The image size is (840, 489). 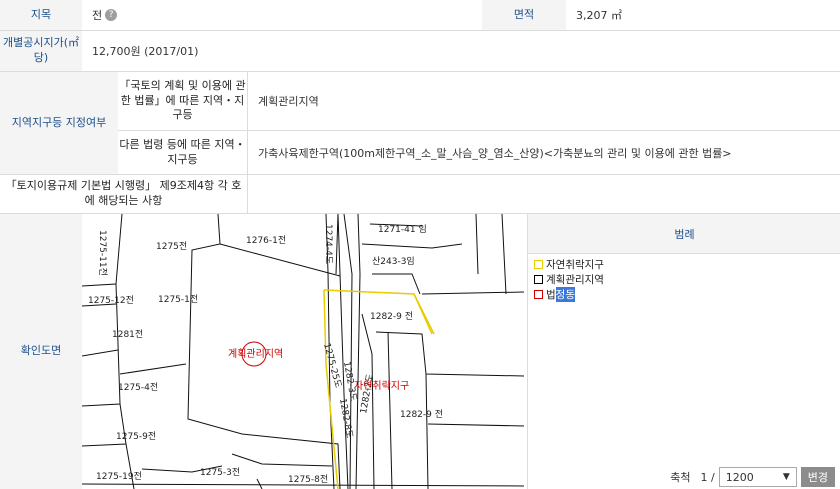 What do you see at coordinates (817, 477) in the screenshot?
I see `change-scale-button: 변경` at bounding box center [817, 477].